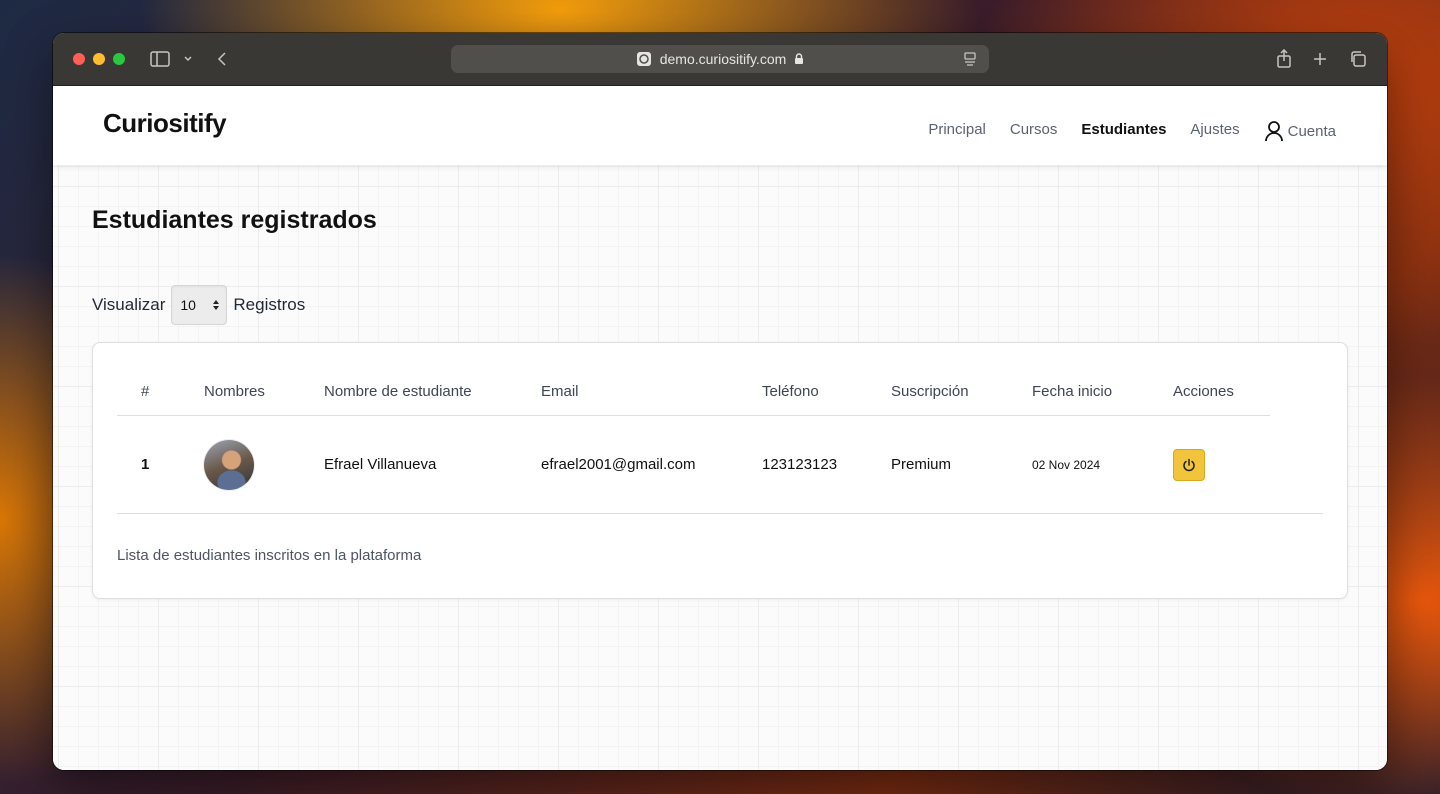 The width and height of the screenshot is (1440, 794). What do you see at coordinates (720, 513) in the screenshot?
I see `table-divider` at bounding box center [720, 513].